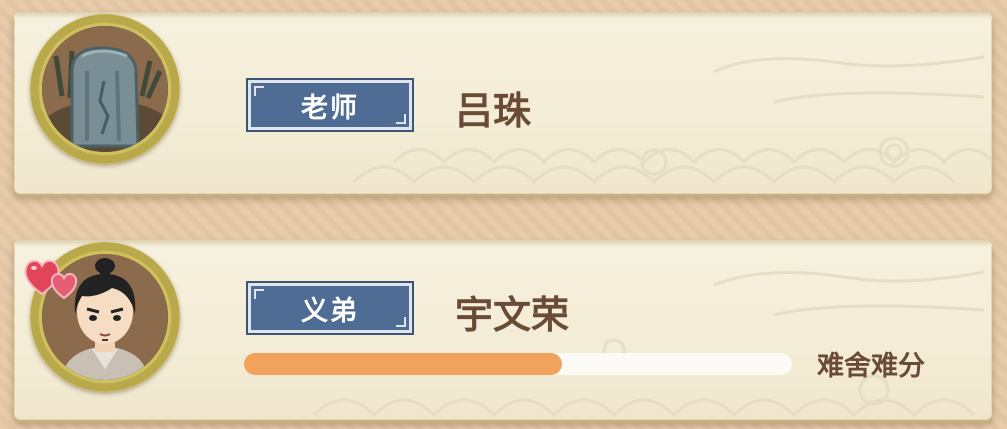 The image size is (1007, 429). Describe the element at coordinates (330, 311) in the screenshot. I see `role-label: 义弟` at that location.